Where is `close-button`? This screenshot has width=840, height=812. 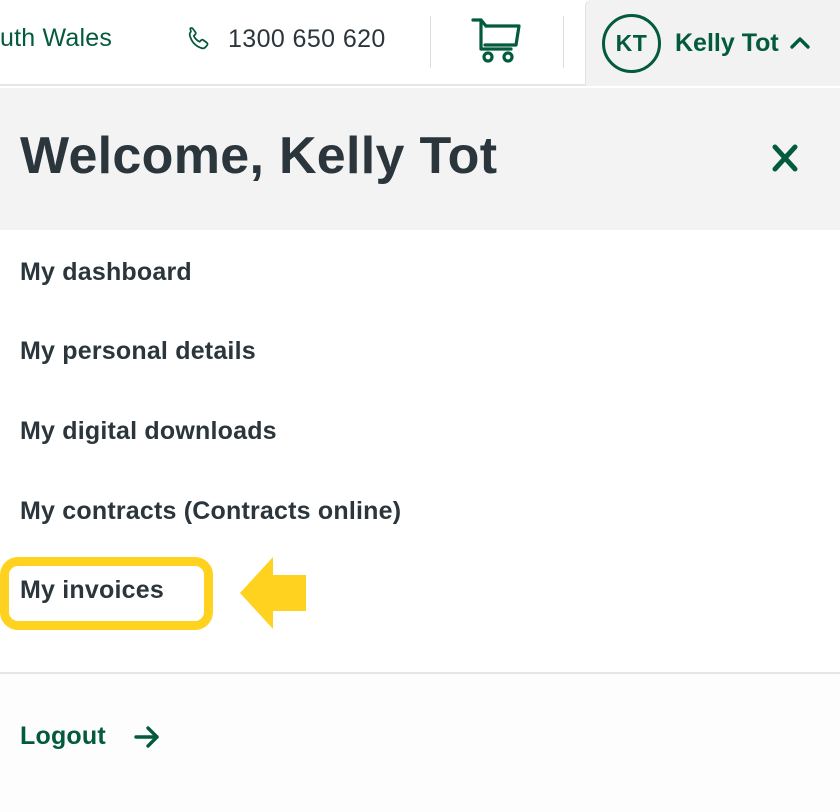
close-button is located at coordinates (785, 160).